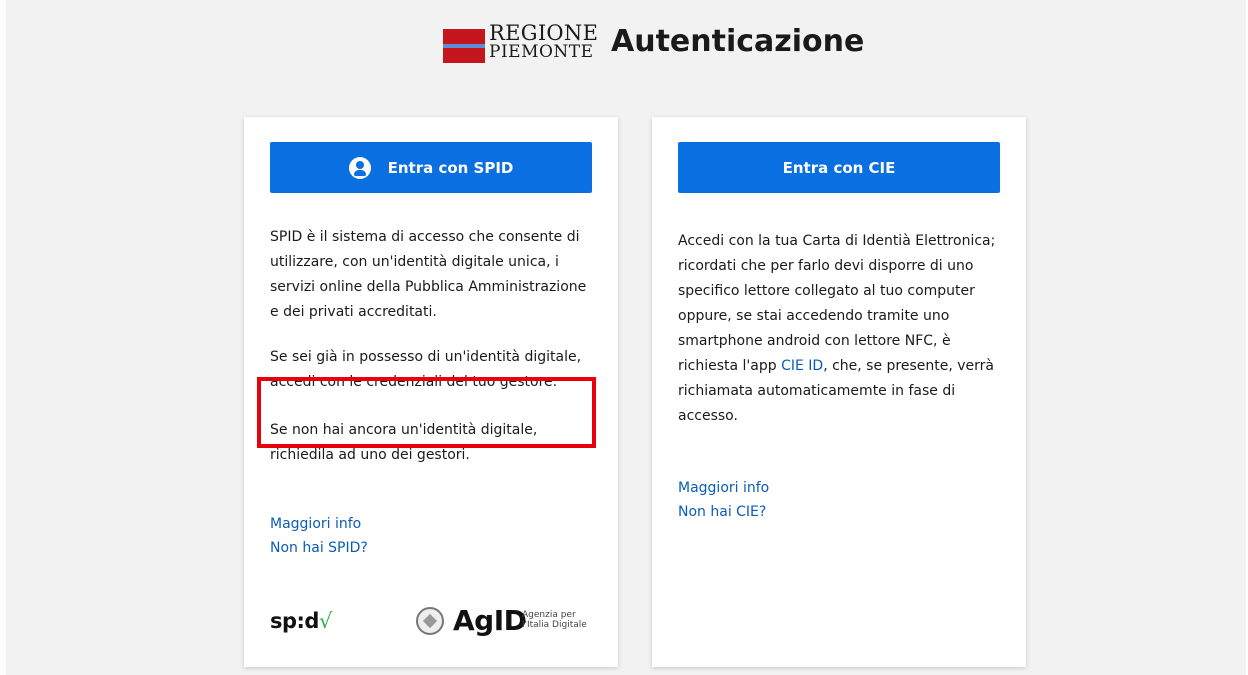 Image resolution: width=1248 pixels, height=675 pixels. What do you see at coordinates (544, 33) in the screenshot?
I see `logo-line-1: REGIONE` at bounding box center [544, 33].